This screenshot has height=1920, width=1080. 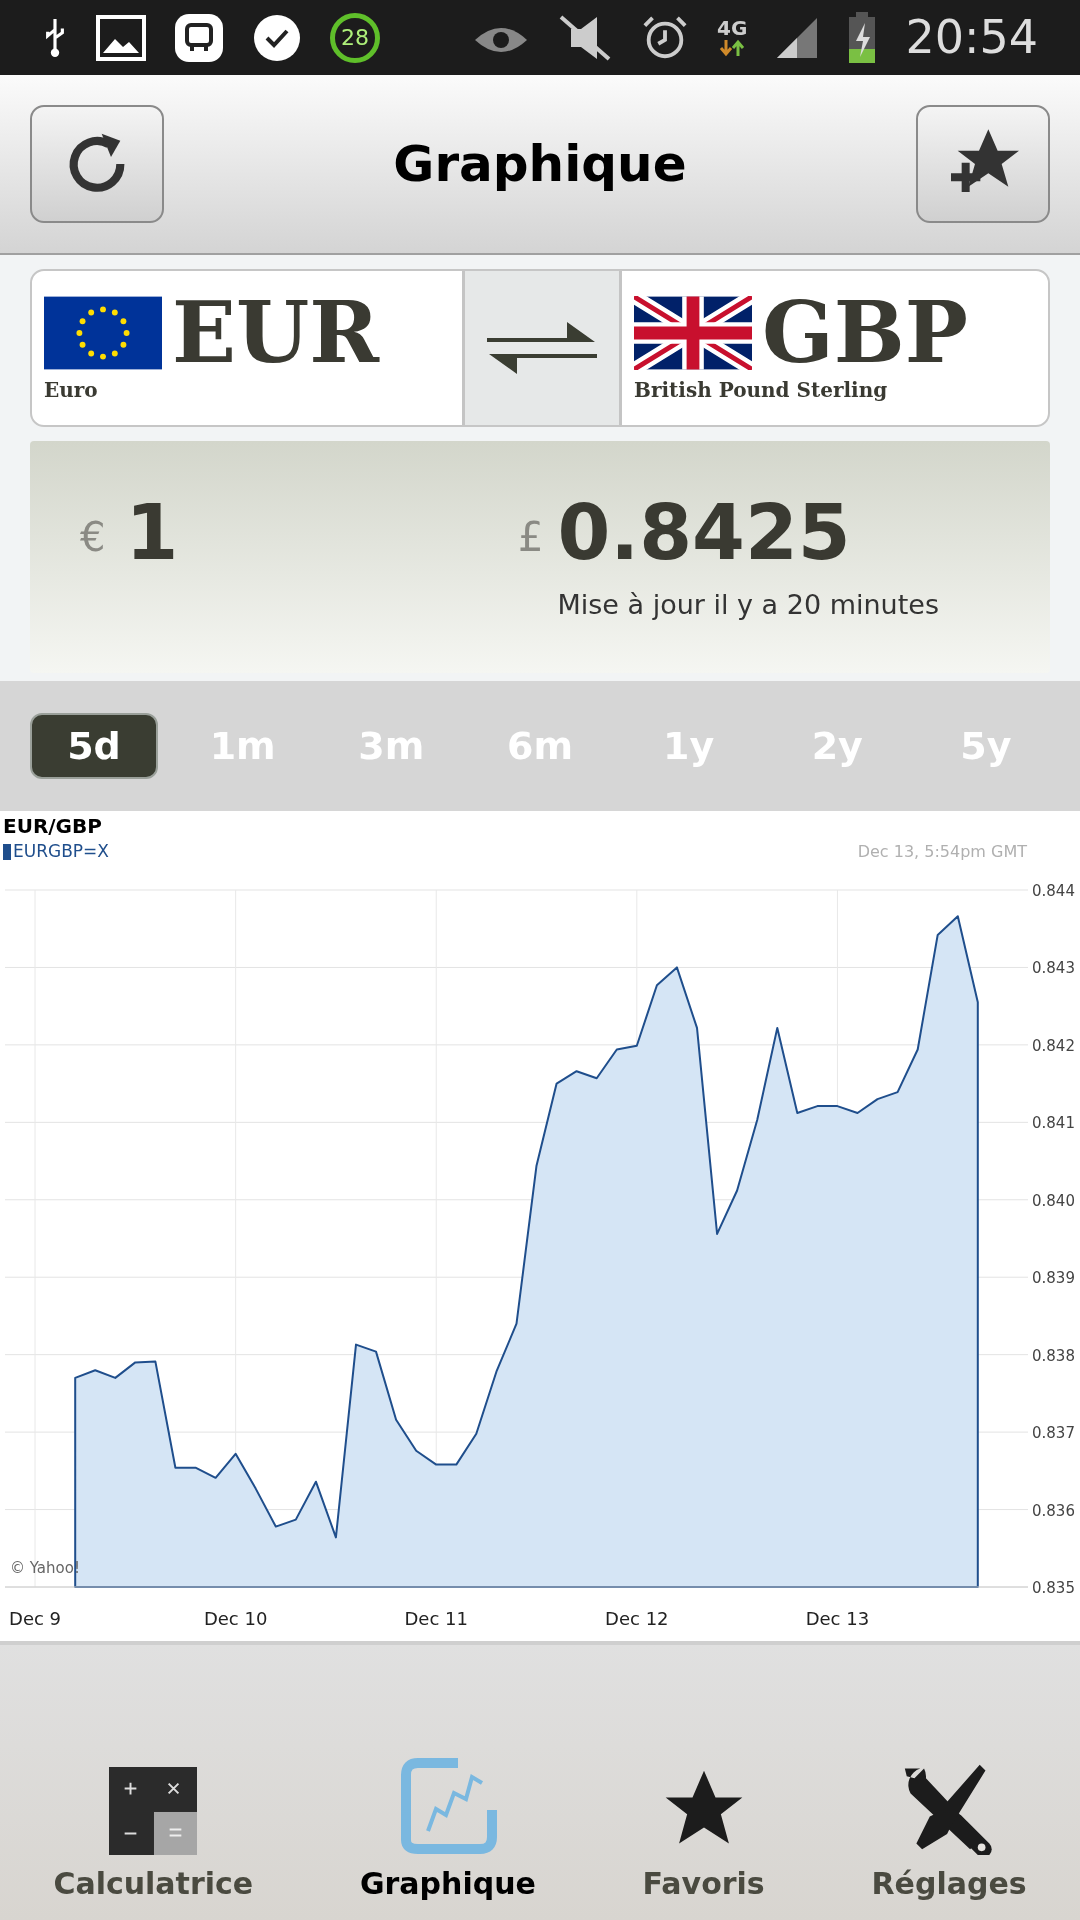 I want to click on slideshow-app-icon, so click(x=199, y=37).